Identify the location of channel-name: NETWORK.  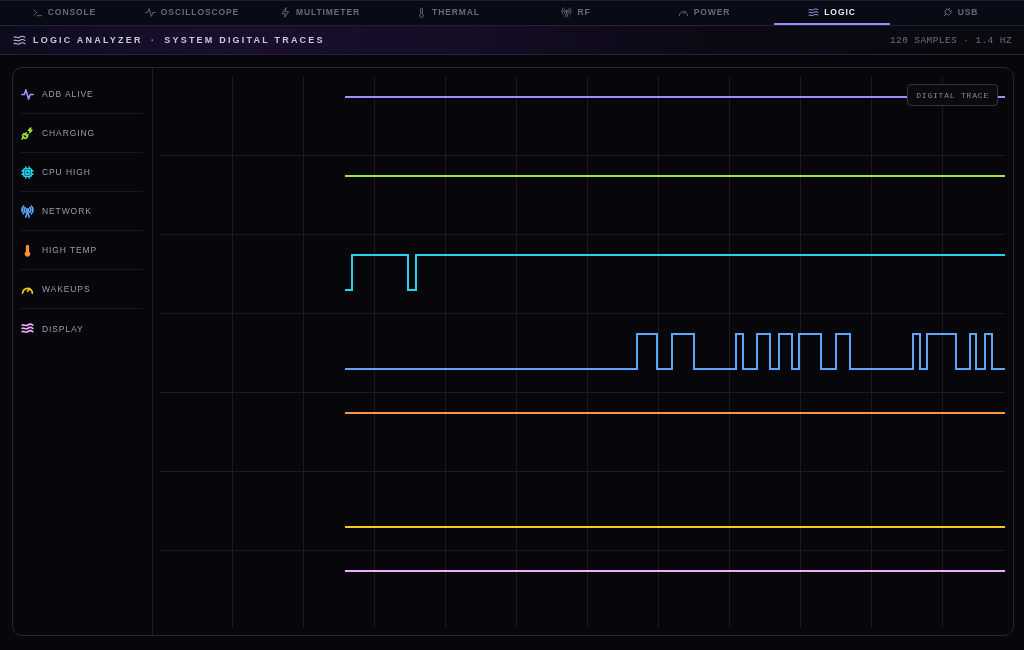
(67, 211).